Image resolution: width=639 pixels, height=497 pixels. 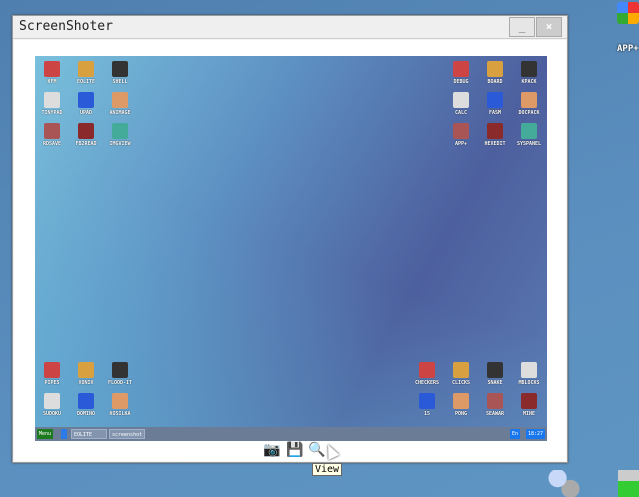 What do you see at coordinates (120, 104) in the screenshot?
I see `desktop-shortcut: ANIMAGE` at bounding box center [120, 104].